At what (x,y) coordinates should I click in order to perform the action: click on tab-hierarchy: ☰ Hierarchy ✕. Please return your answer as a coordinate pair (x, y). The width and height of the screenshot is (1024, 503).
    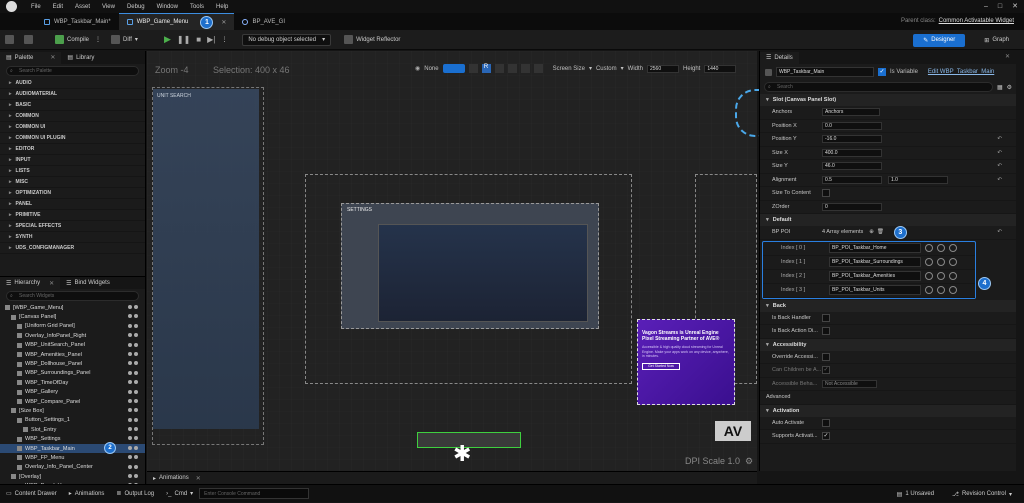
    Looking at the image, I should click on (30, 283).